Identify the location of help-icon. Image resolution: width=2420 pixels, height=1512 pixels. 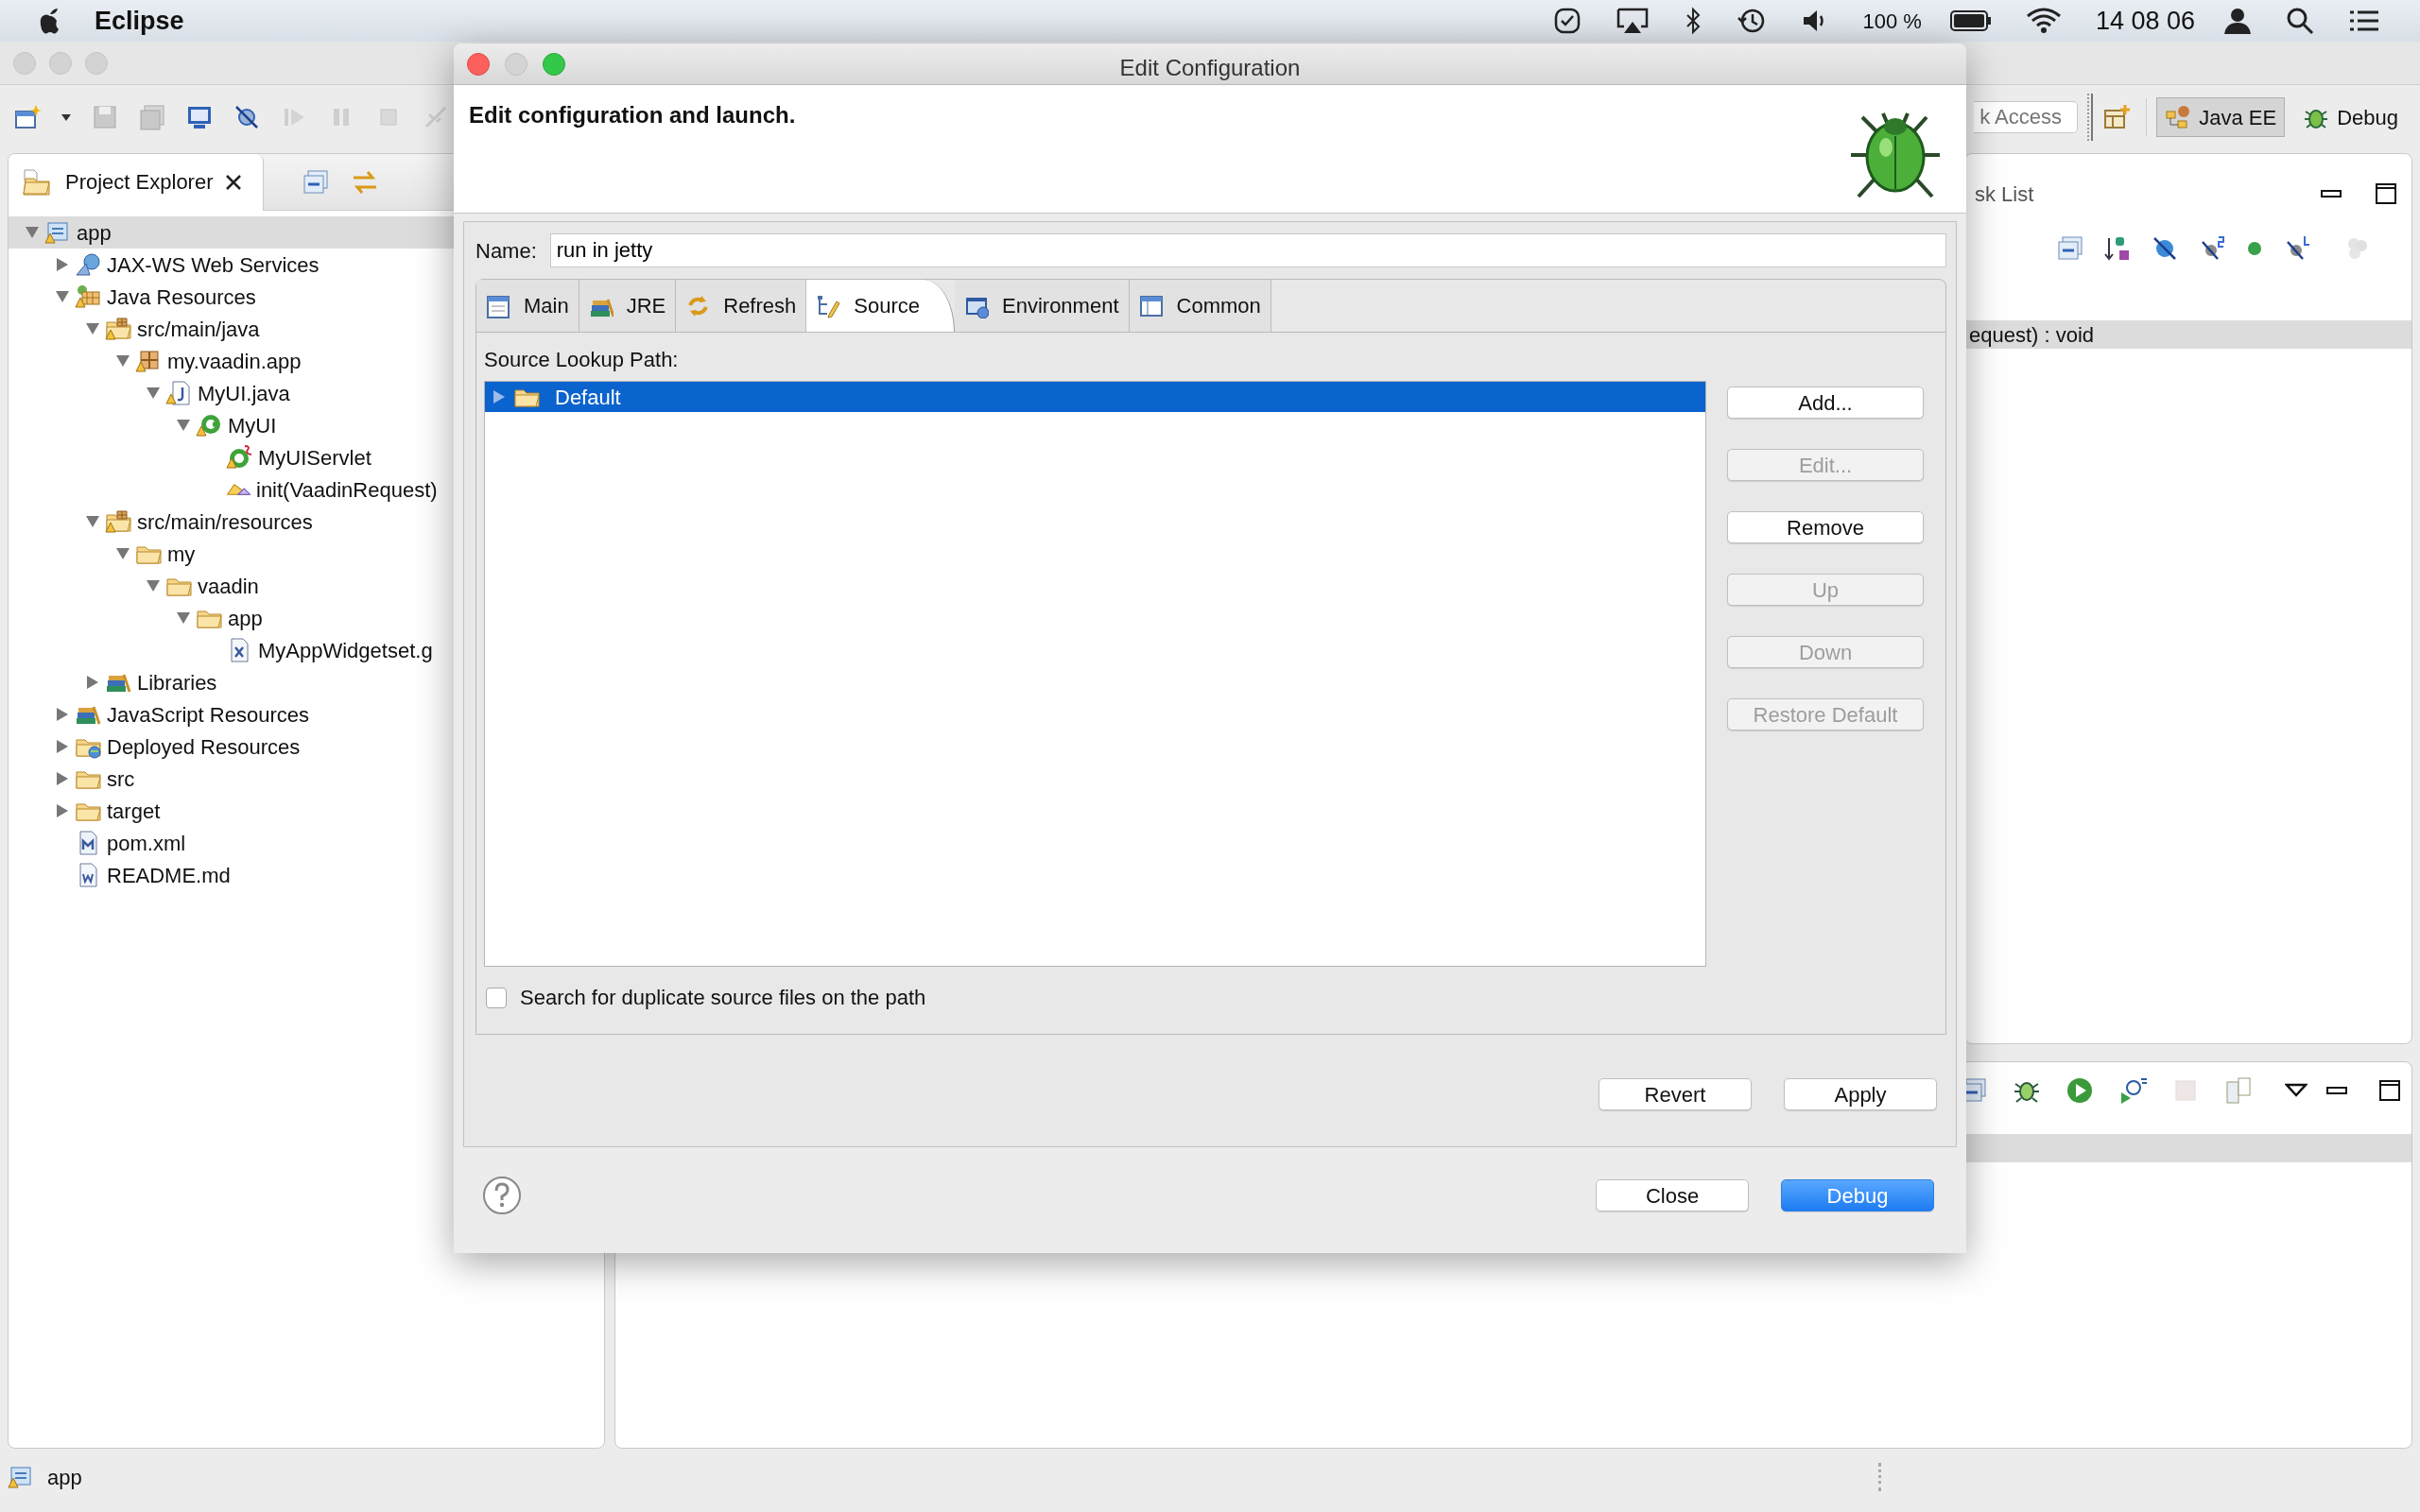
(502, 1195).